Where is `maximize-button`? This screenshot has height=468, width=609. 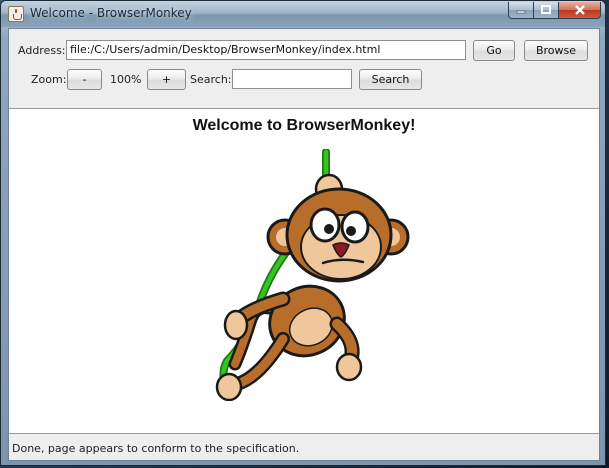 maximize-button is located at coordinates (546, 10).